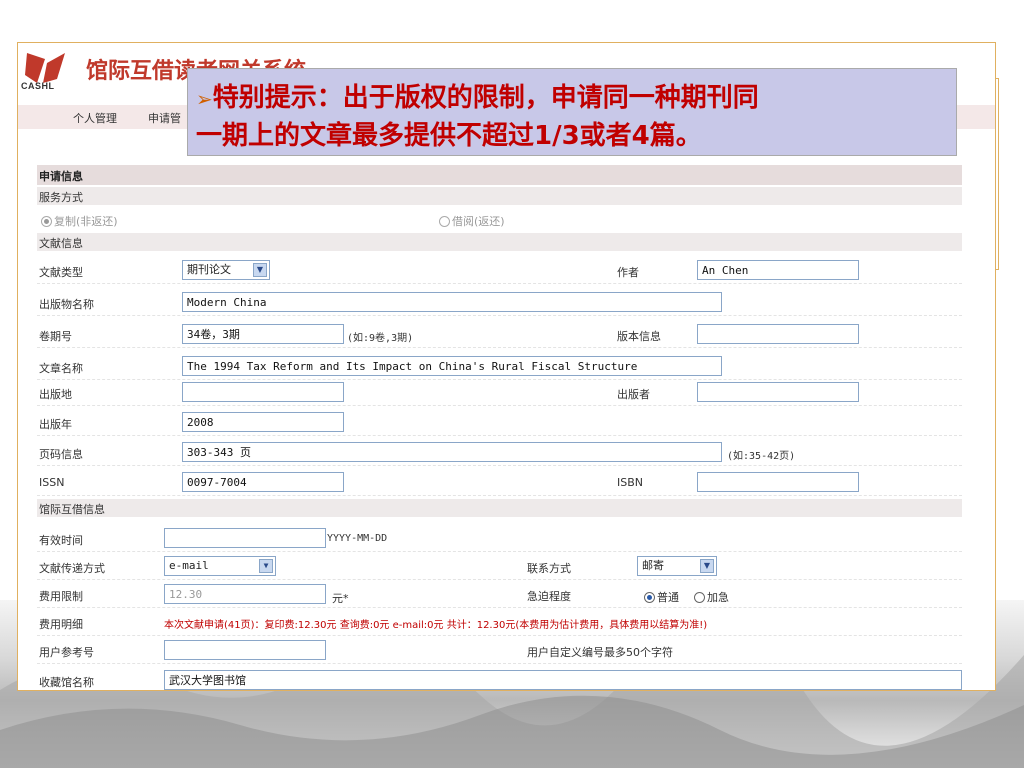  I want to click on label-user-ref: 用户参考号, so click(66, 652).